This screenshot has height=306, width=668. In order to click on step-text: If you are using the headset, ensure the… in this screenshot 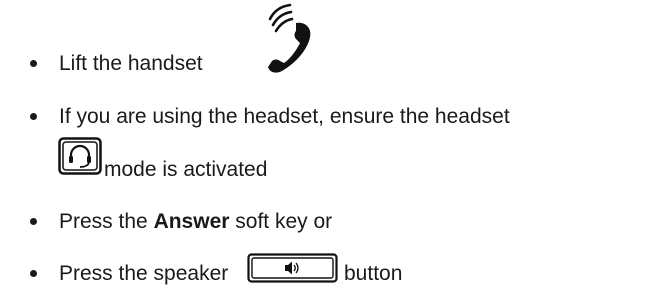, I will do `click(284, 116)`.